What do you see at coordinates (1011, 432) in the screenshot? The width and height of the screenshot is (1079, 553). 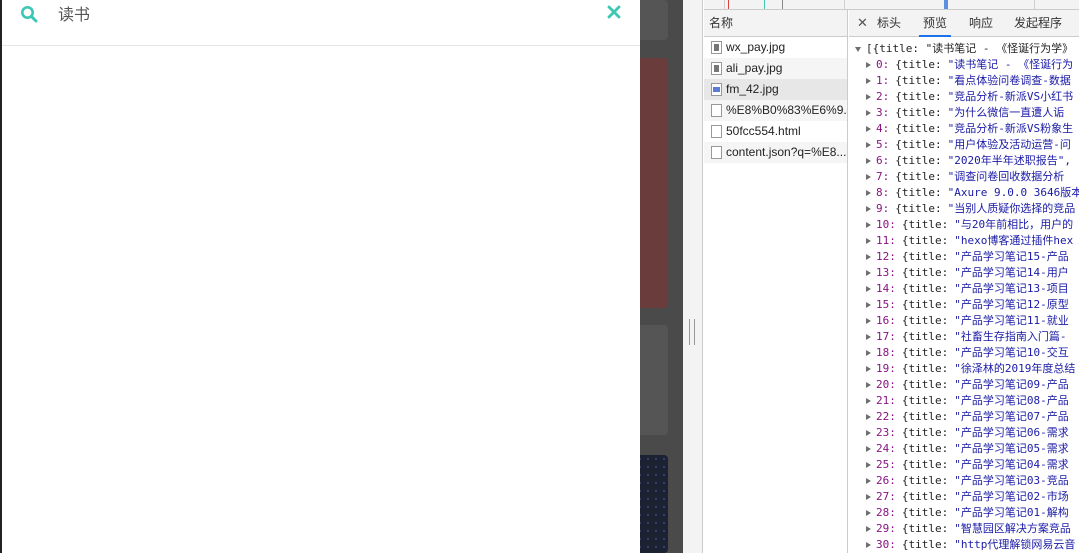 I see `json-title-value: "产品学习笔记06-需求` at bounding box center [1011, 432].